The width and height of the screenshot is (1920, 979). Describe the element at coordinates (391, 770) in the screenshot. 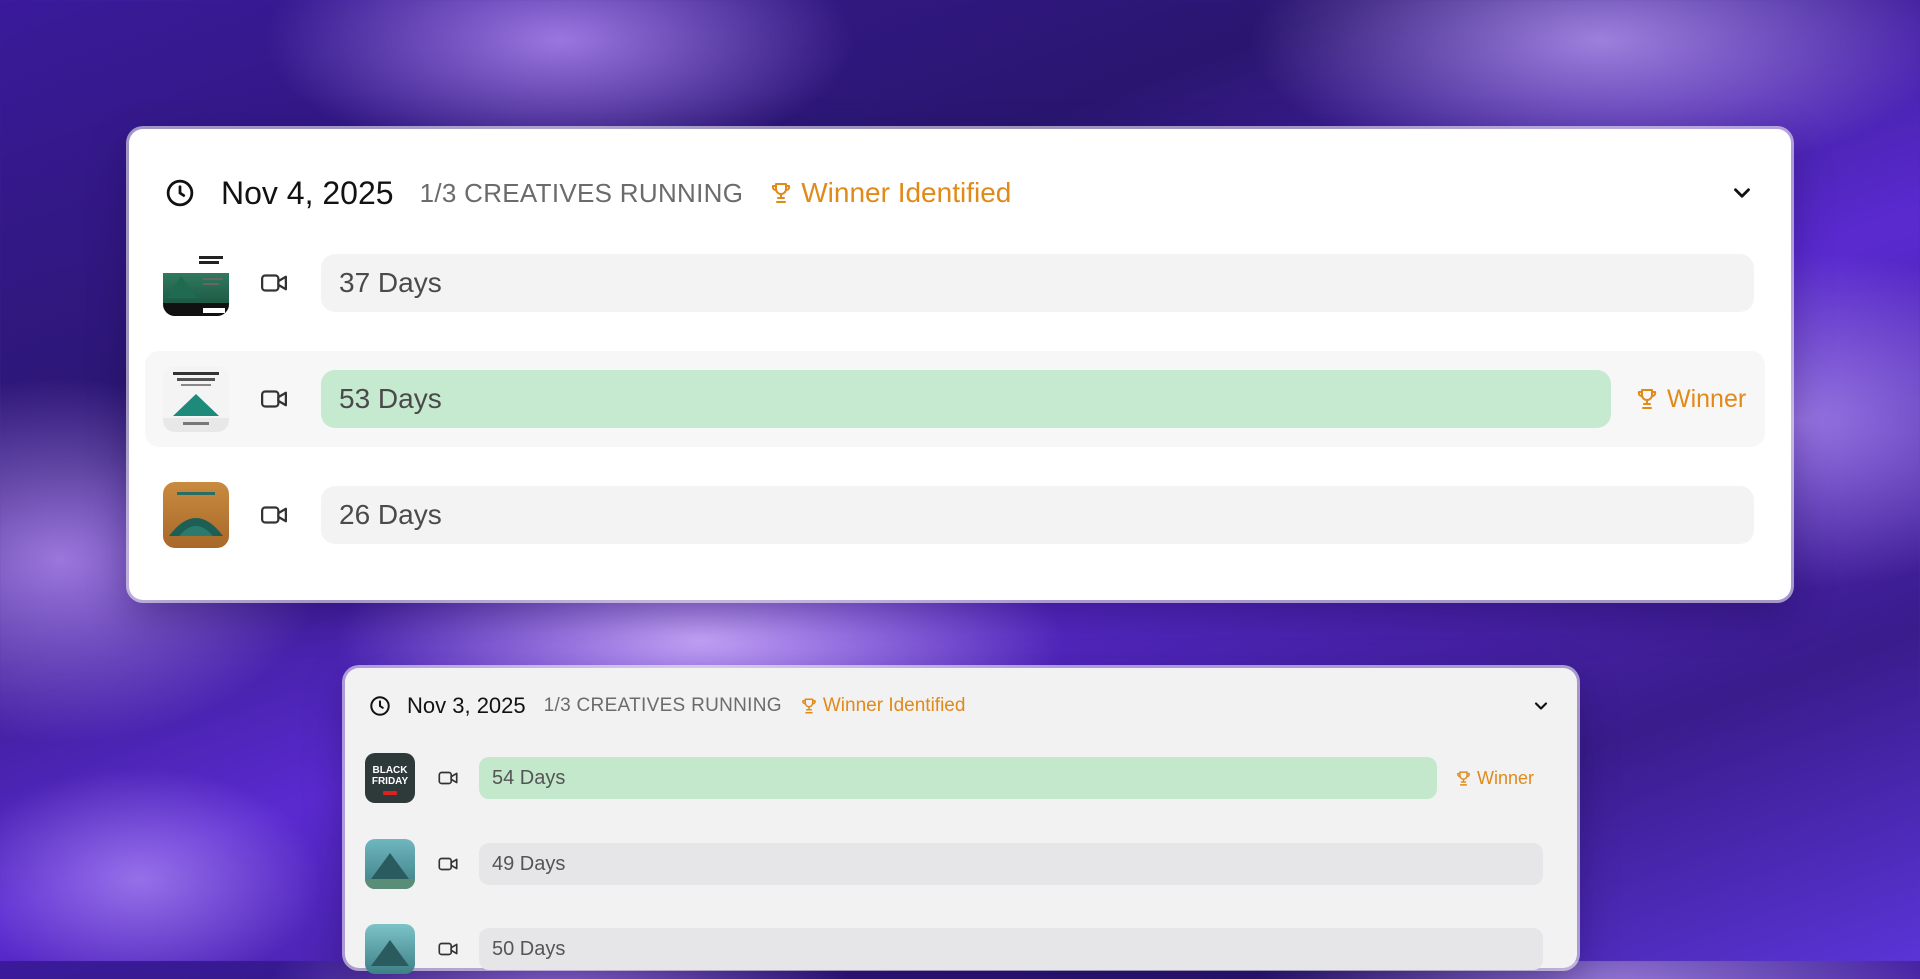

I see `svg-text: BLACK` at that location.